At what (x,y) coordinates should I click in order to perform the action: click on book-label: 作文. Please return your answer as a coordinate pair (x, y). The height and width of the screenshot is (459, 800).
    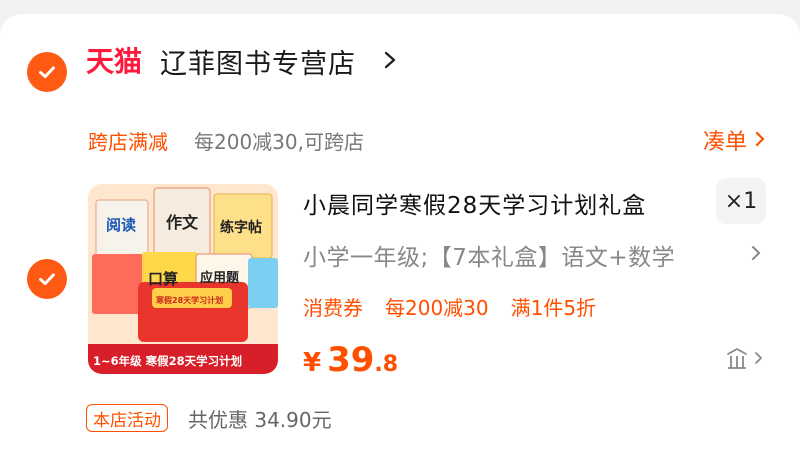
    Looking at the image, I should click on (182, 222).